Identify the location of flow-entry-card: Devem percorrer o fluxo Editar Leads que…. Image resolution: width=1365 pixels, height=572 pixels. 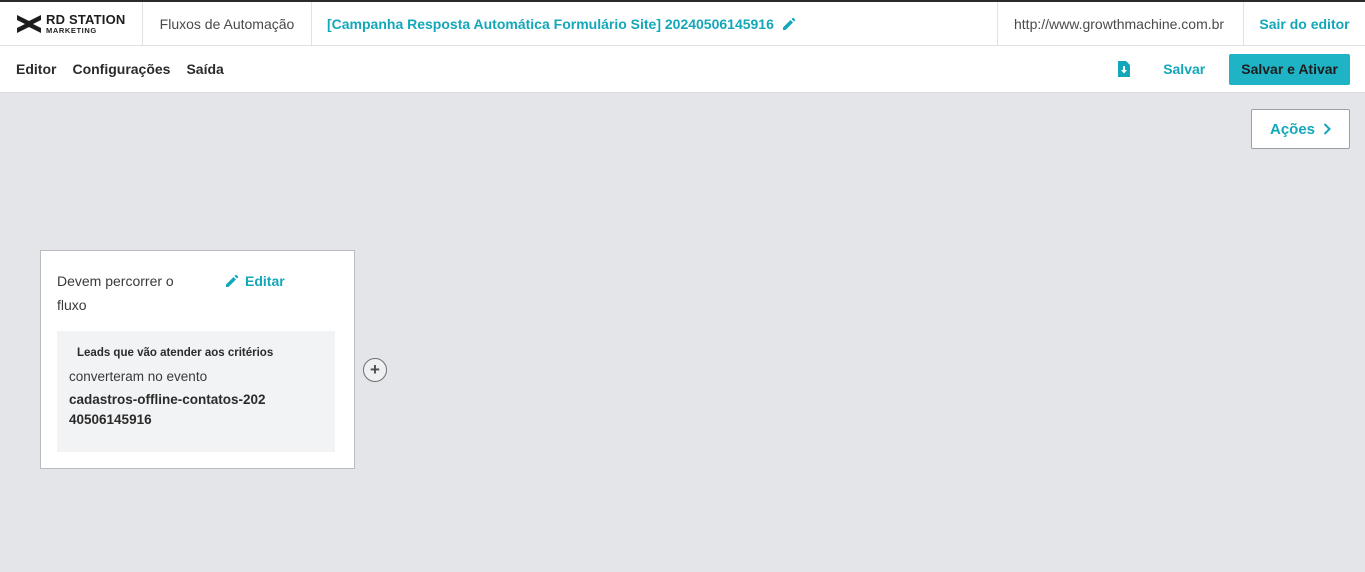
(197, 359).